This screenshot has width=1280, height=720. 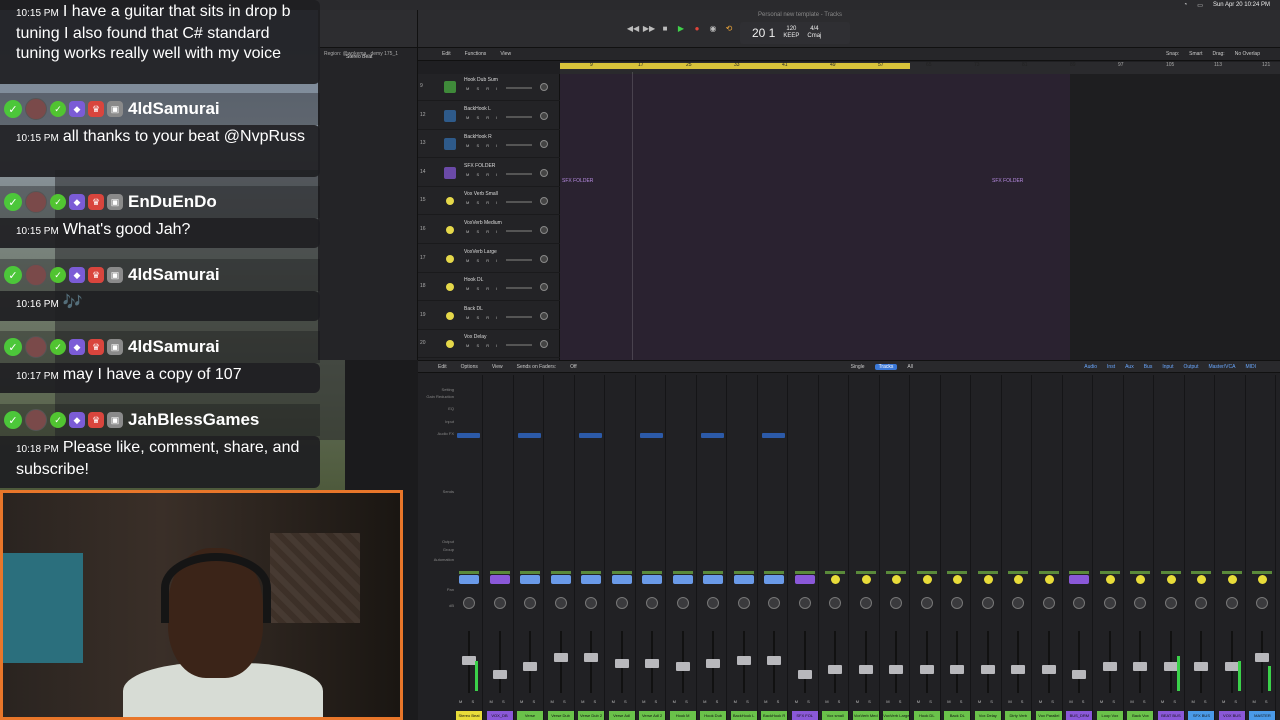 I want to click on channel-strip-name: Verse Adl, so click(x=621, y=715).